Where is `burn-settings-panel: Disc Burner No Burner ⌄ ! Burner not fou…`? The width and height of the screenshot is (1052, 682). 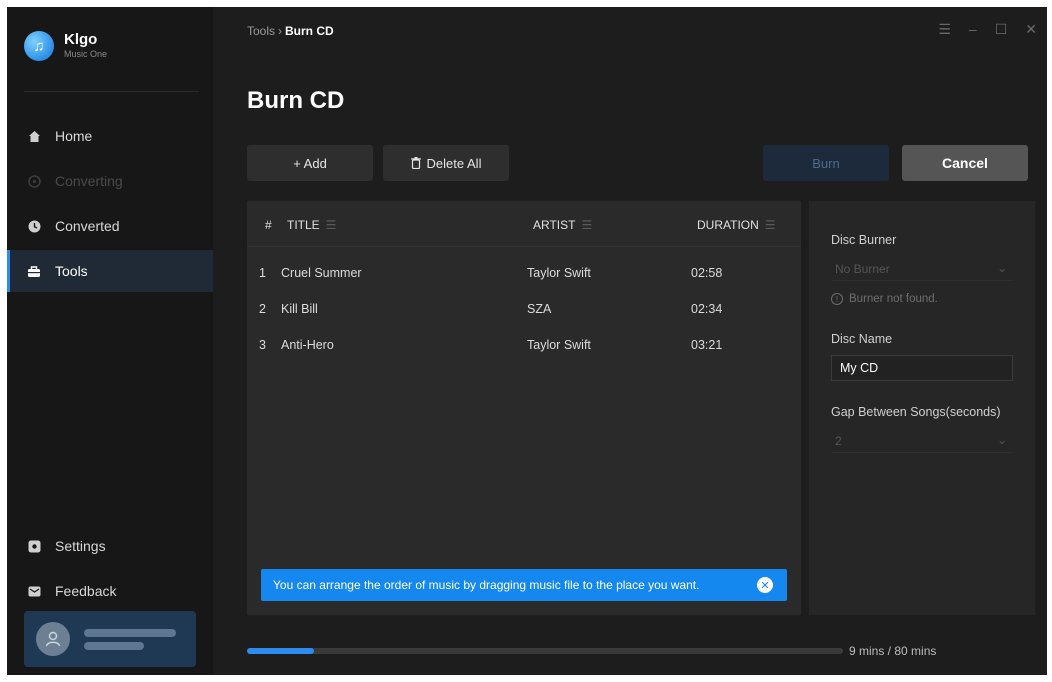
burn-settings-panel: Disc Burner No Burner ⌄ ! Burner not fou… is located at coordinates (922, 408).